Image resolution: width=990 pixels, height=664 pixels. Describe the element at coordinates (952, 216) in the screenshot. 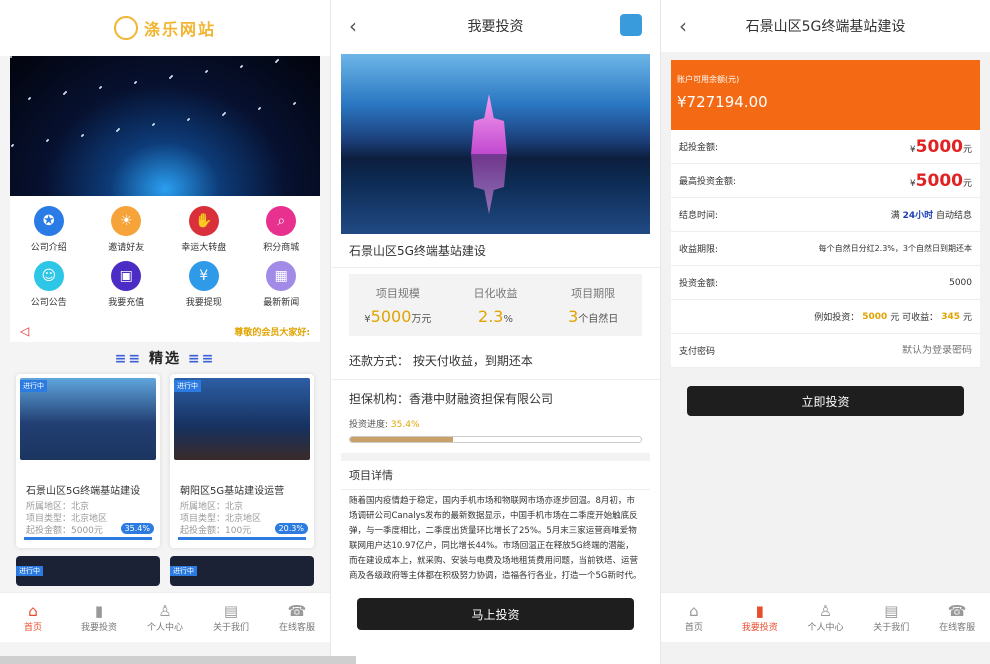

I see `value-unit: 自动结息` at that location.